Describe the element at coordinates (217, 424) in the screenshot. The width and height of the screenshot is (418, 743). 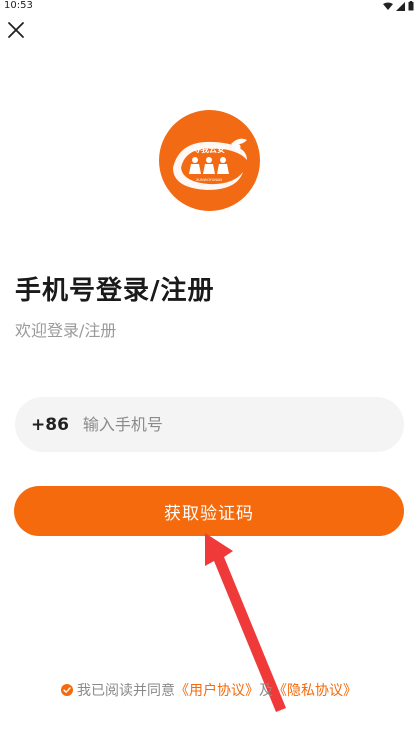
I see `phone-input` at that location.